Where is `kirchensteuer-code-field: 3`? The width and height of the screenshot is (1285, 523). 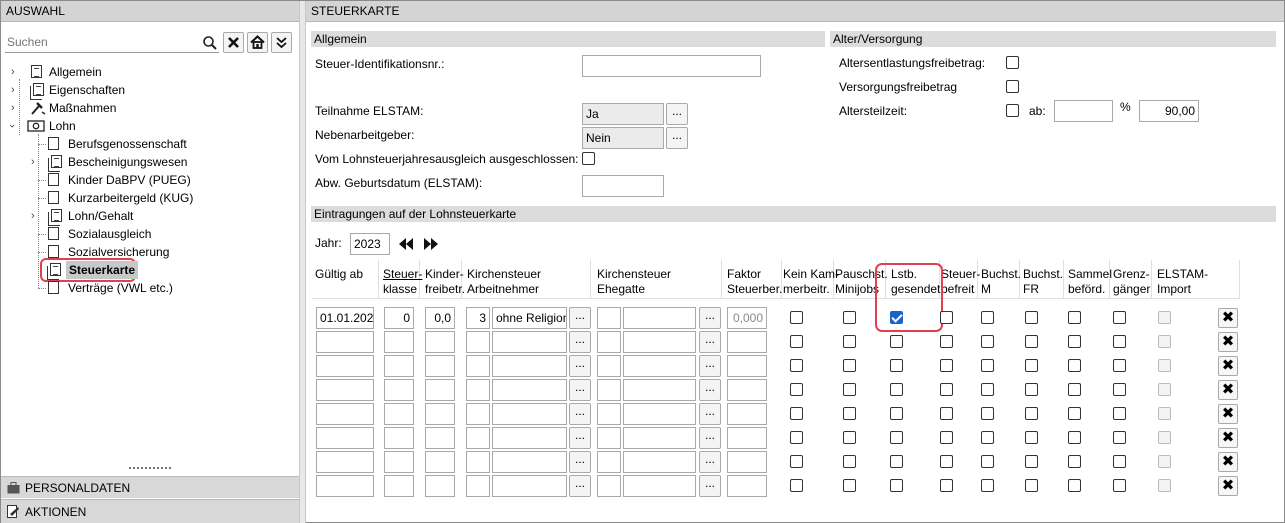
kirchensteuer-code-field: 3 is located at coordinates (478, 318).